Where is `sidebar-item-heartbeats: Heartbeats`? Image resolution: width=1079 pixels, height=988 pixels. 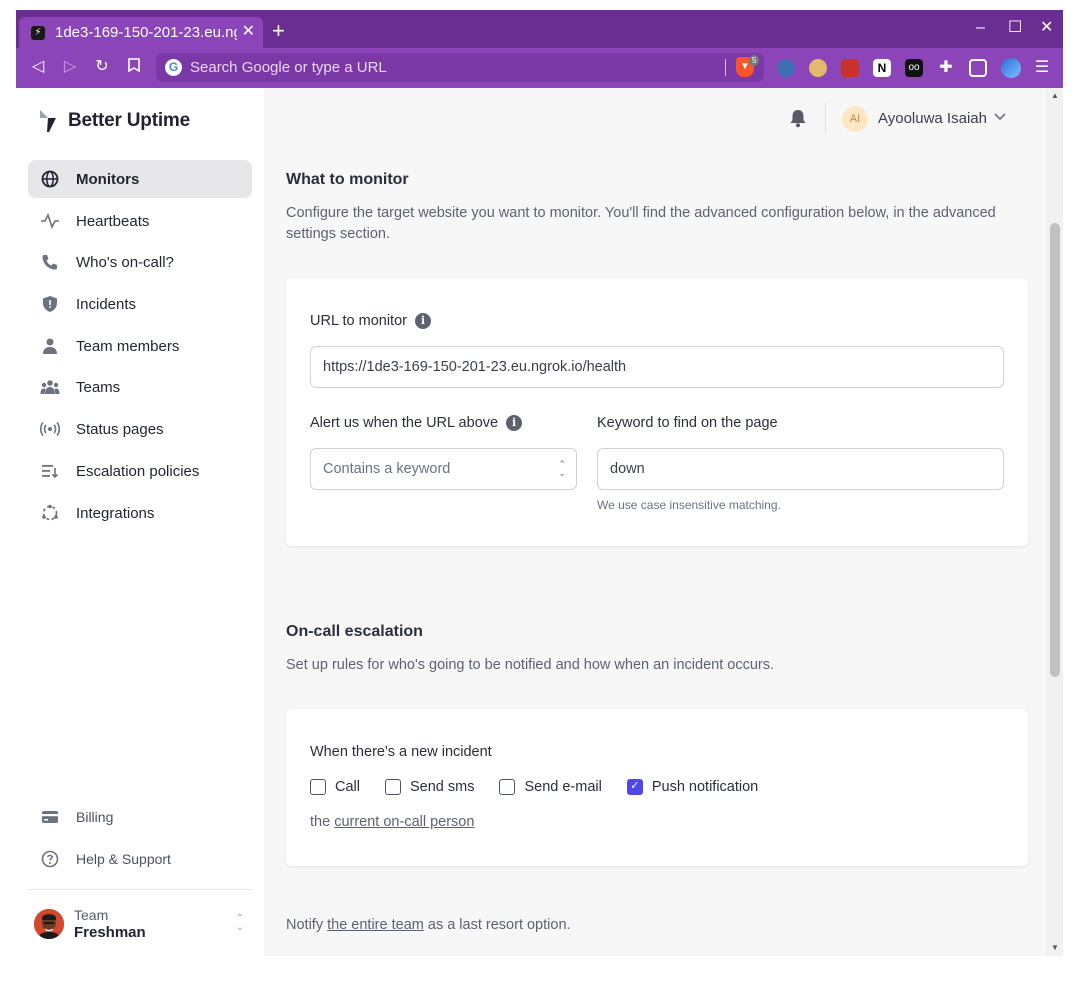
sidebar-item-heartbeats: Heartbeats is located at coordinates (140, 221).